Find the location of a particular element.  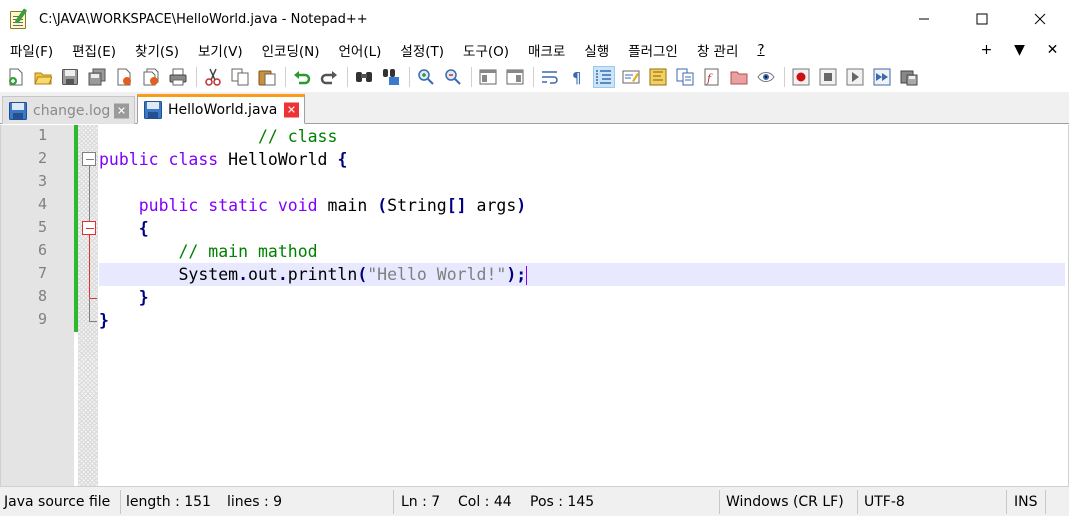

close-icon is located at coordinates (1040, 19).